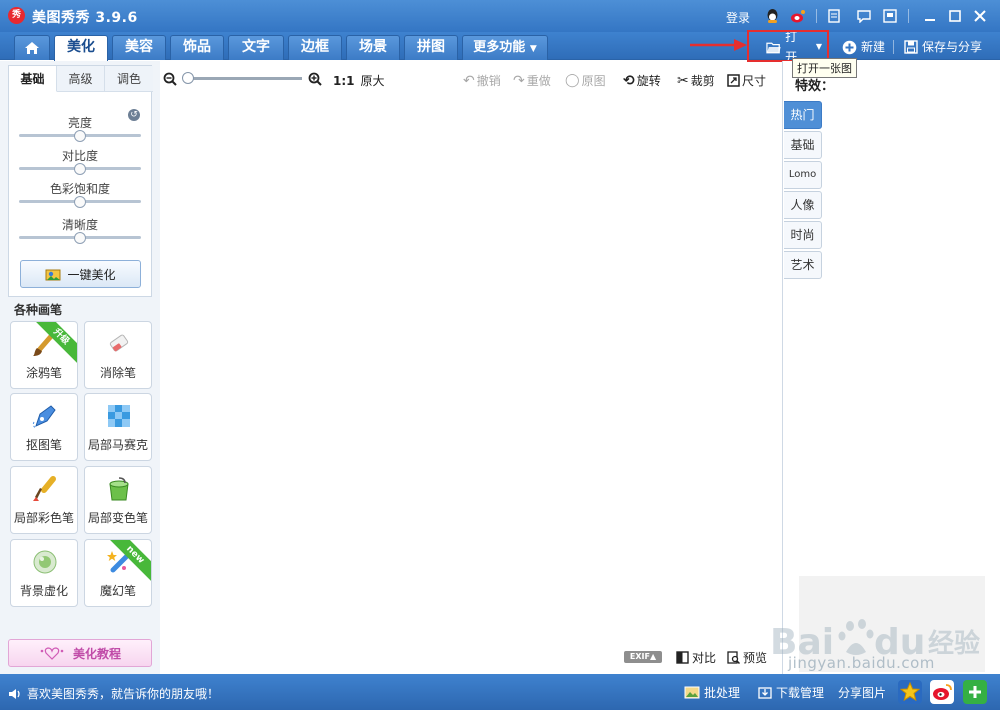 The width and height of the screenshot is (1000, 710). Describe the element at coordinates (890, 16) in the screenshot. I see `skin-icon` at that location.